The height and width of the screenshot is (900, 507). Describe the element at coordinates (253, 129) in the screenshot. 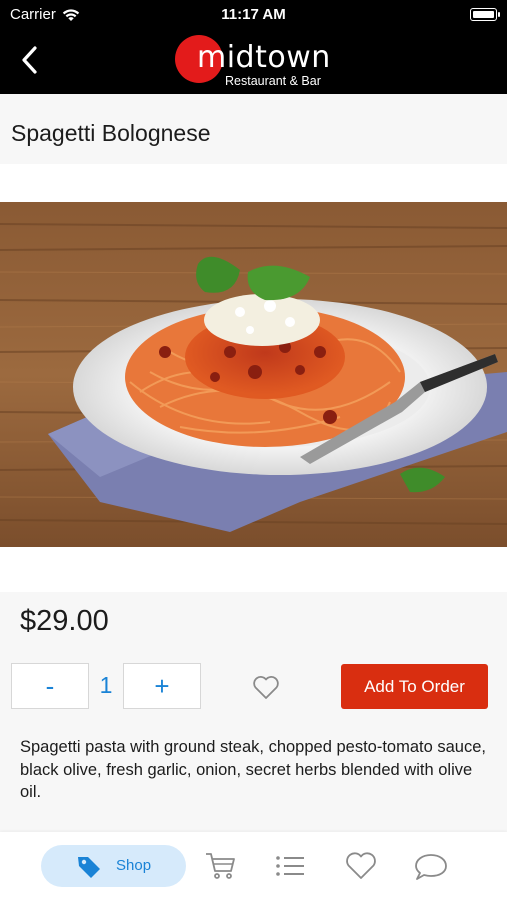

I see `title-bar: Spagetti Bolognese` at that location.